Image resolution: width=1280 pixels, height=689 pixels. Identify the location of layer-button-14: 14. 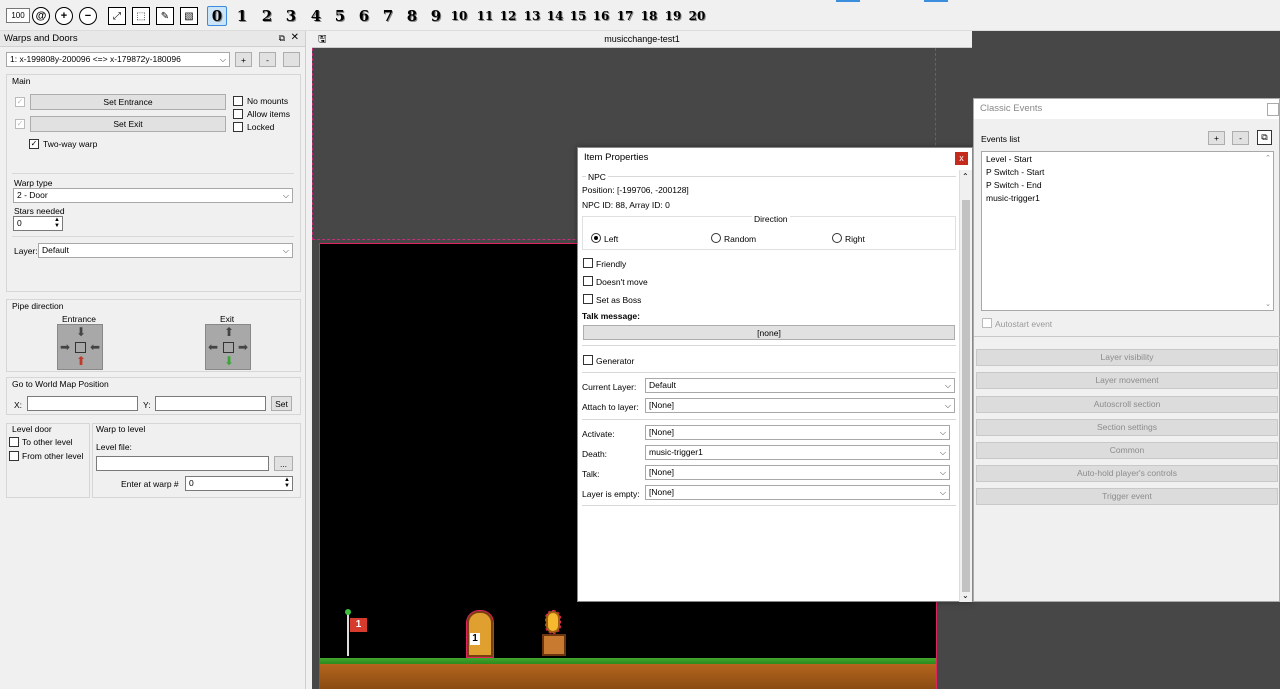
(555, 16).